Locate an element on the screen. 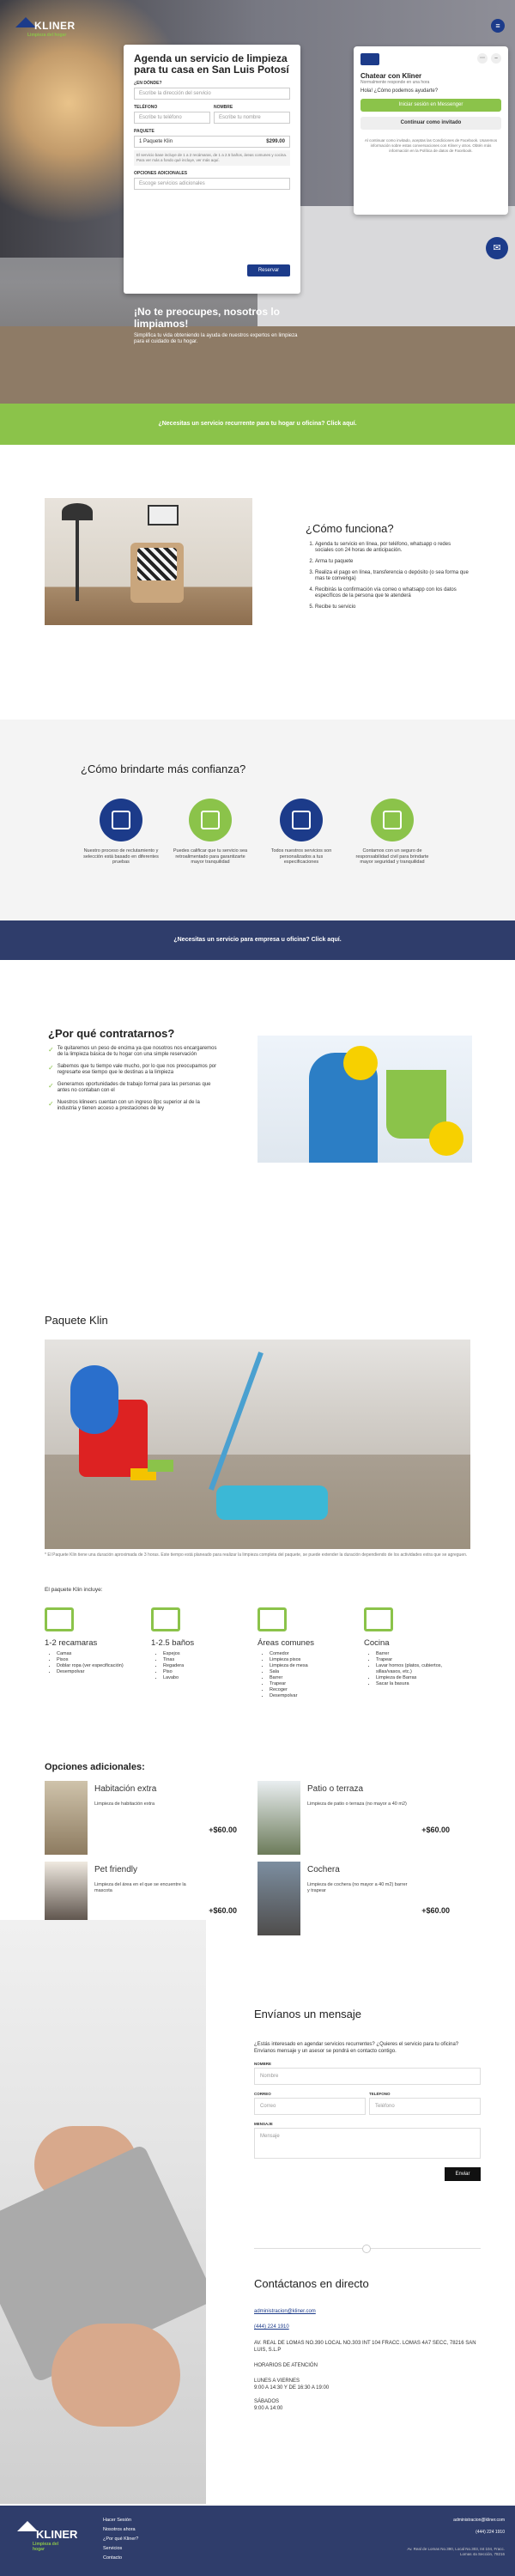 The width and height of the screenshot is (515, 2576). cleaning-supplies-image is located at coordinates (257, 1444).